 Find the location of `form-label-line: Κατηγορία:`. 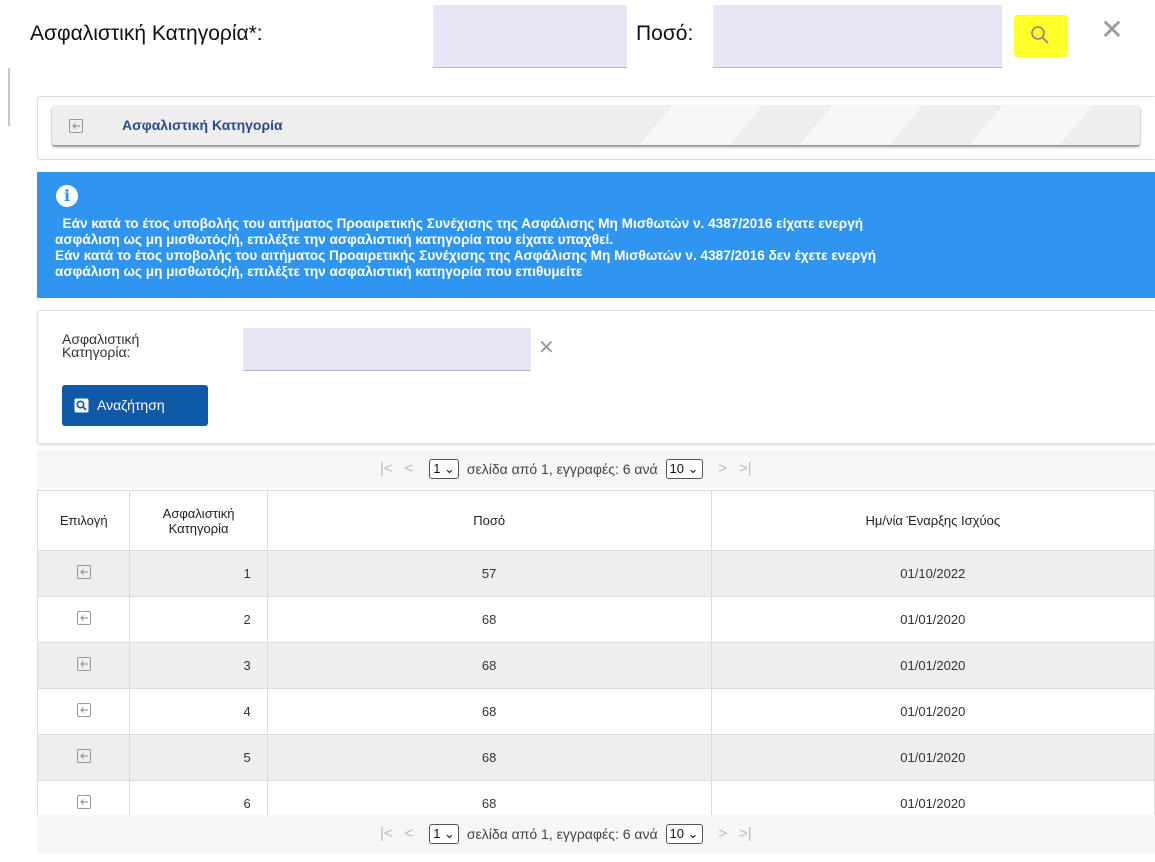

form-label-line: Κατηγορία: is located at coordinates (96, 352).